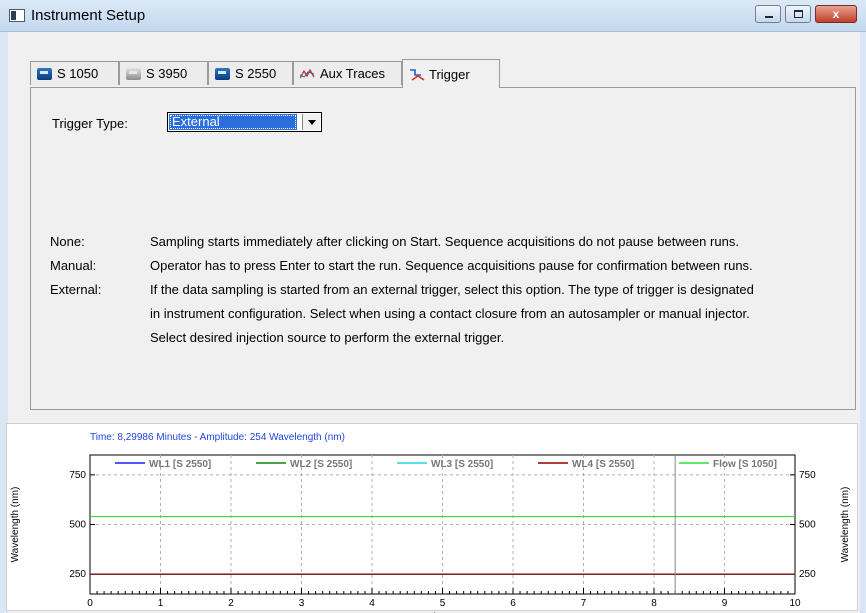  What do you see at coordinates (462, 464) in the screenshot?
I see `legend-label: WL3 [S 2550]` at bounding box center [462, 464].